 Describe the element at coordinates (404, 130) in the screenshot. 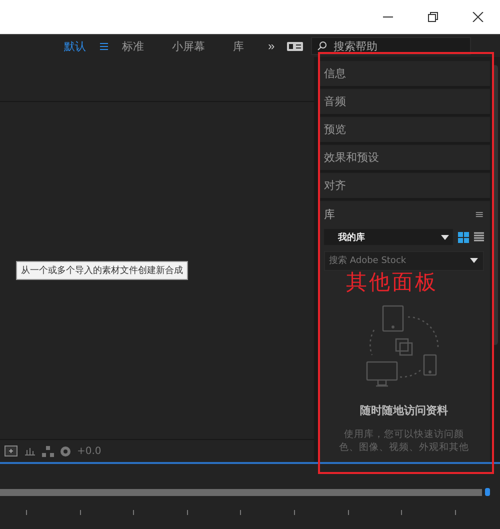

I see `panel-header: 预览` at that location.